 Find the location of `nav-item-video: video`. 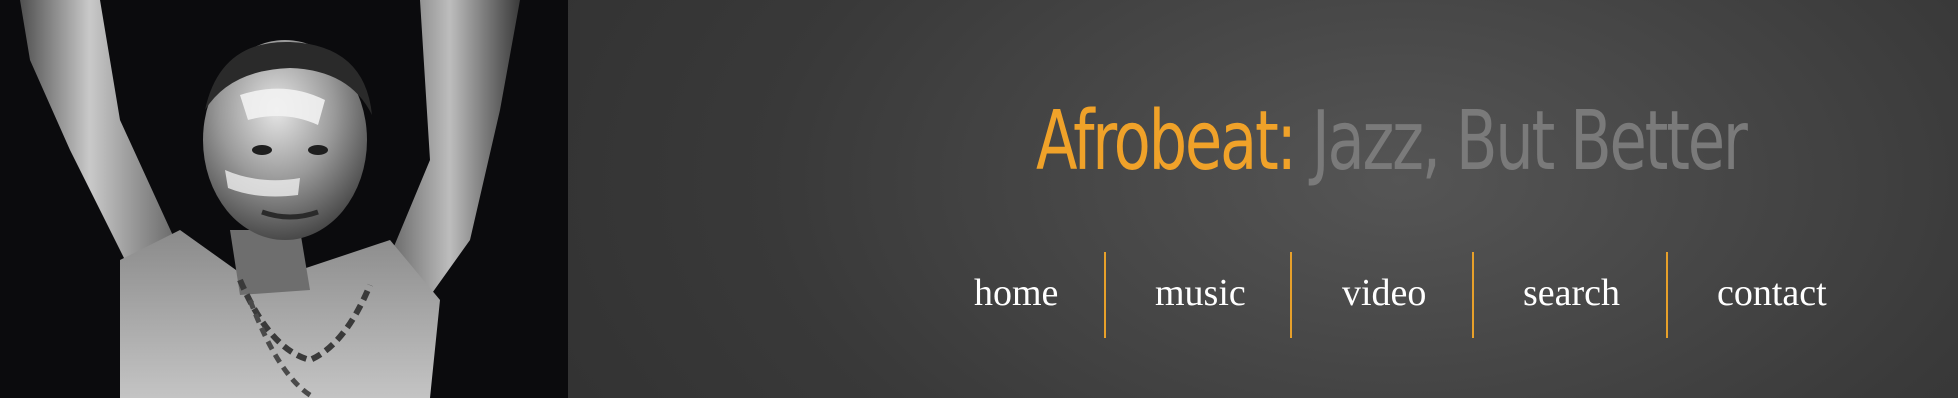

nav-item-video: video is located at coordinates (1384, 293).